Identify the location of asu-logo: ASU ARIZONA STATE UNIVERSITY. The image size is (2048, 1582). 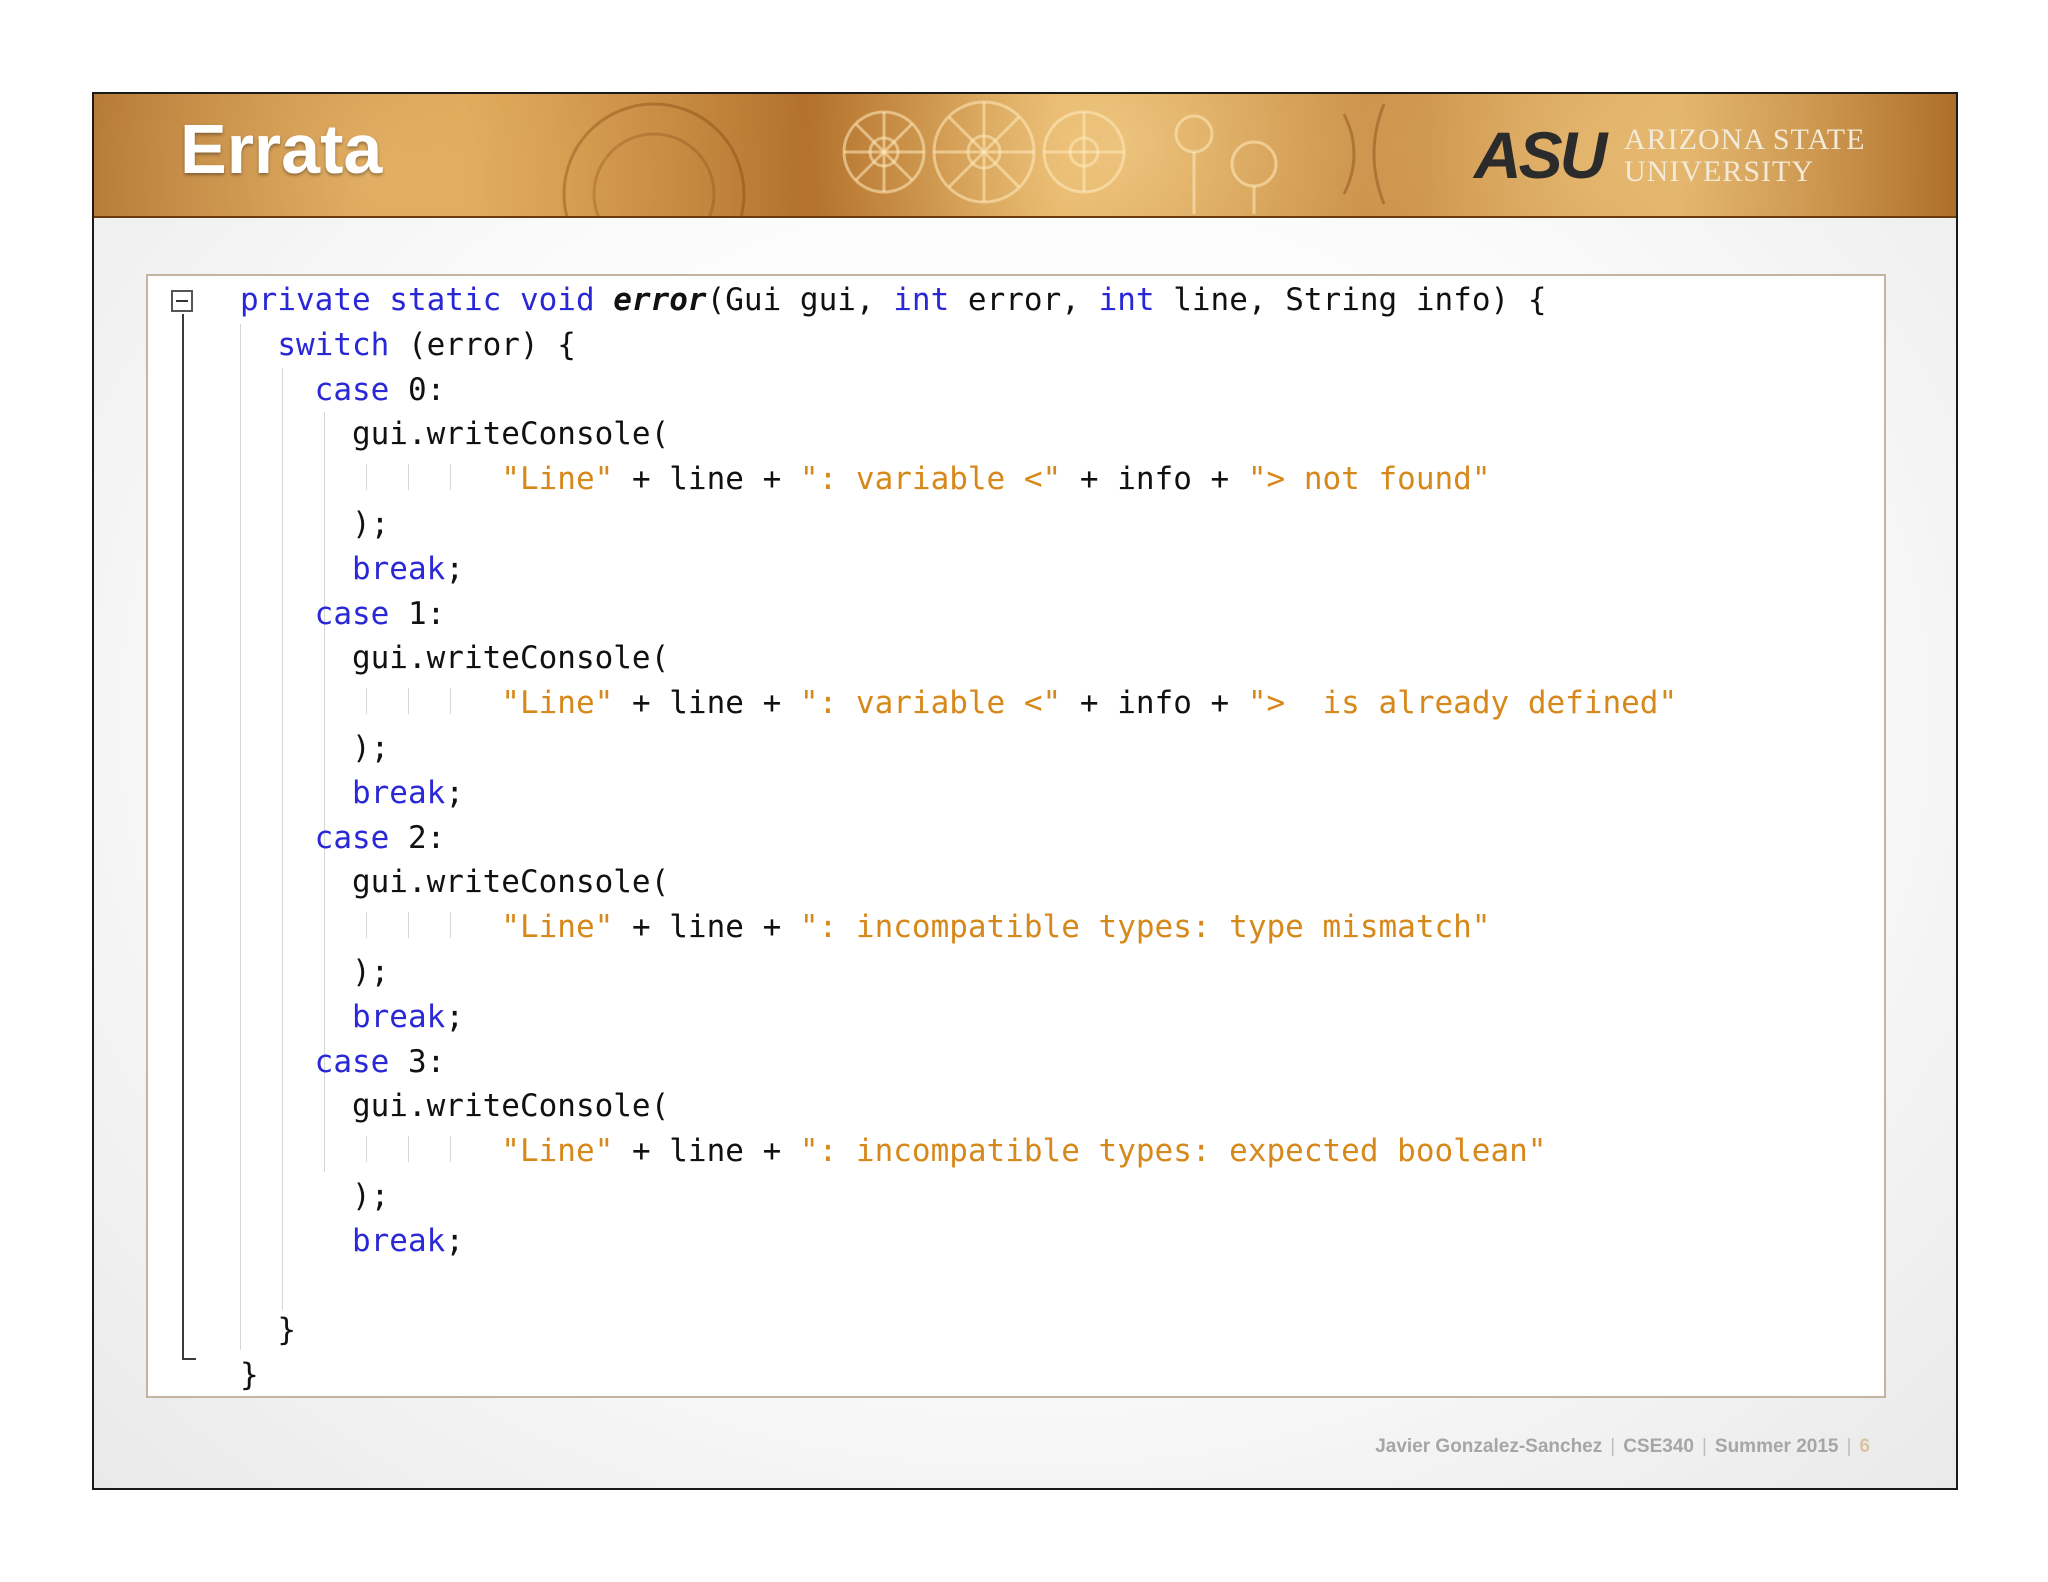
(1674, 155).